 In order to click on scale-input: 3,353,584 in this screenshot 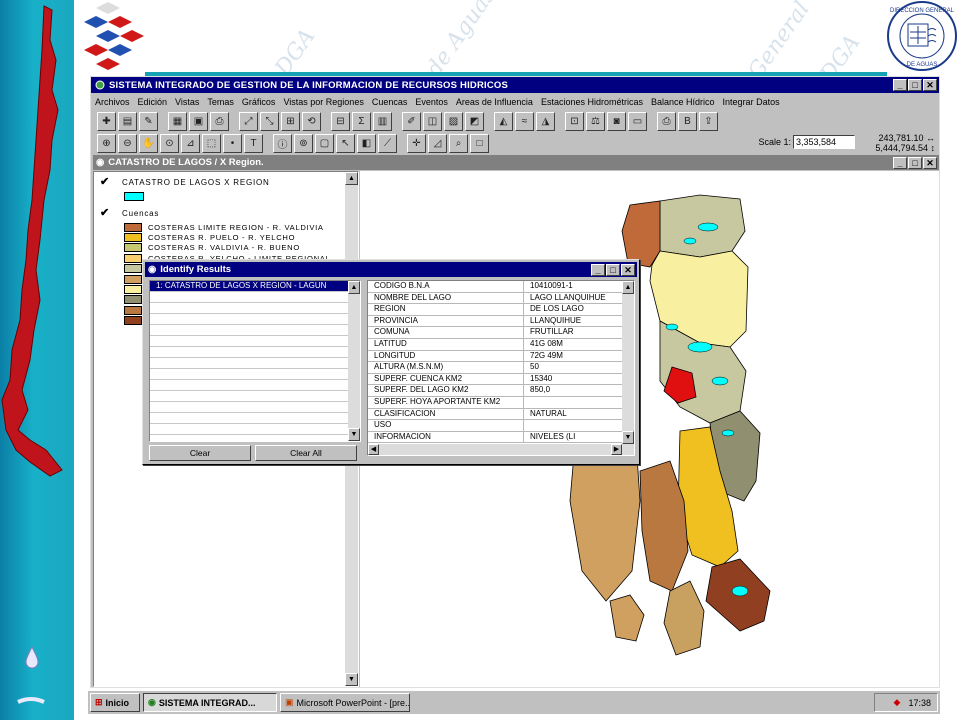, I will do `click(824, 142)`.